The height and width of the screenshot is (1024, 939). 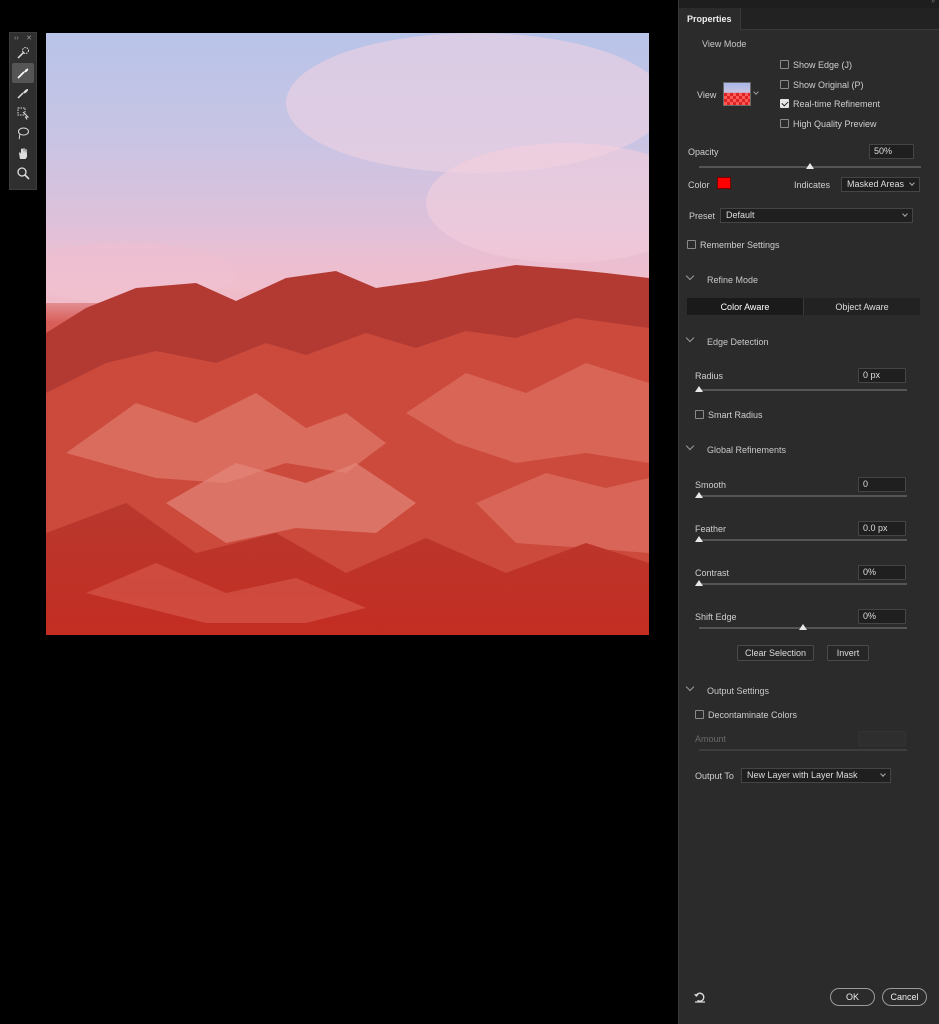 What do you see at coordinates (23, 173) in the screenshot?
I see `zoom-icon` at bounding box center [23, 173].